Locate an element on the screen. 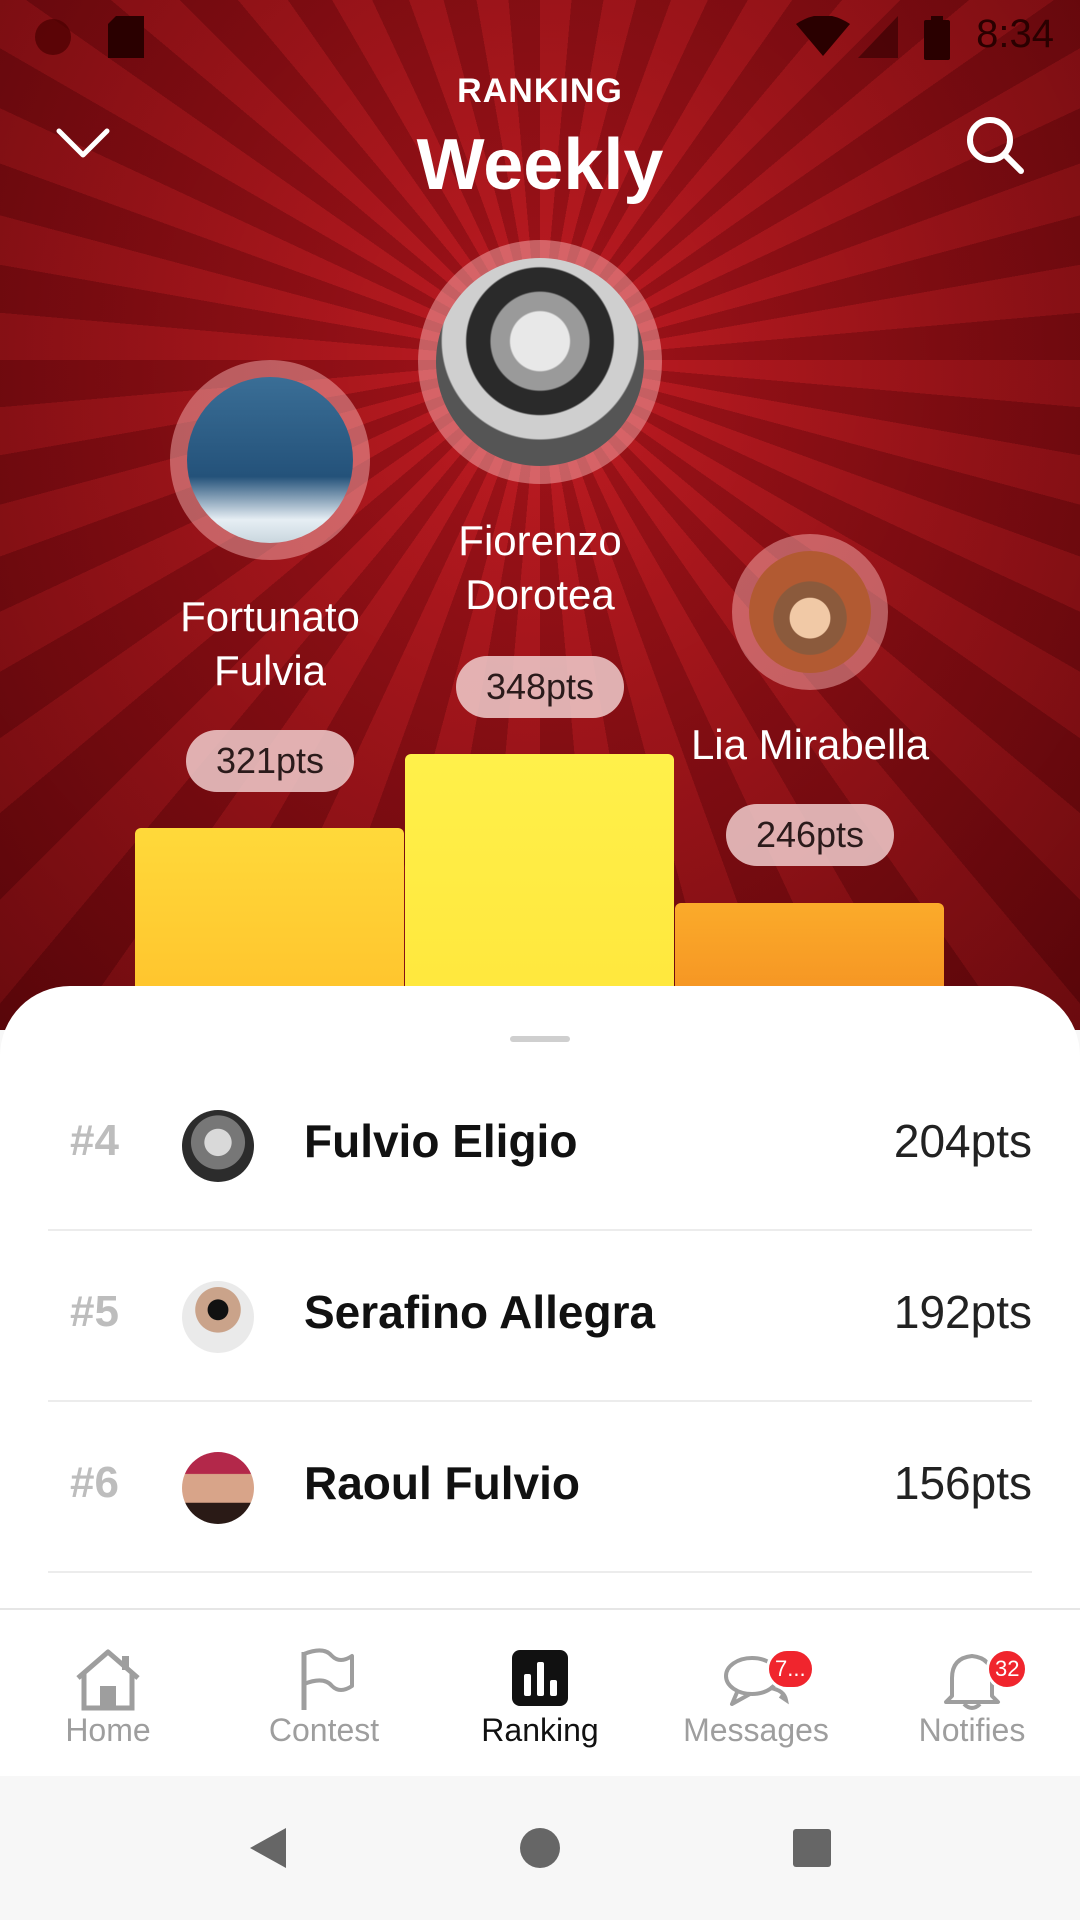  bar-chart-icon is located at coordinates (540, 1678).